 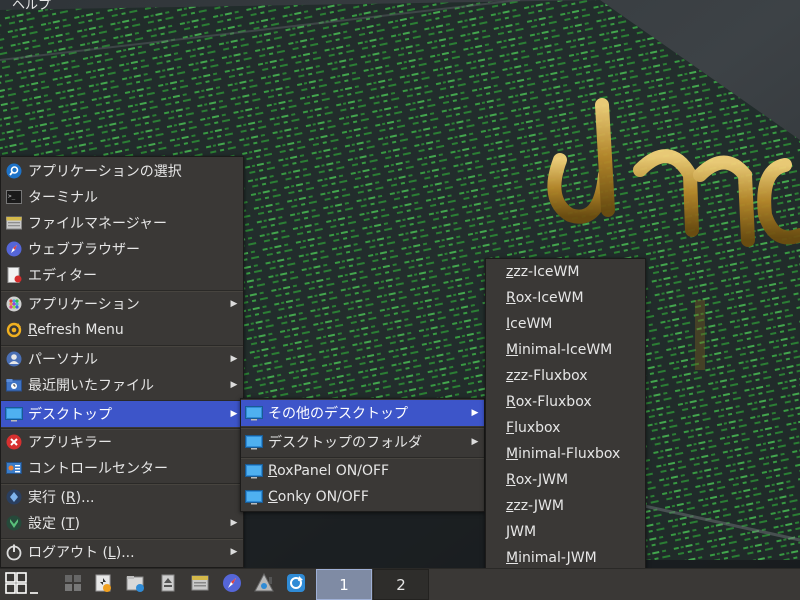 What do you see at coordinates (63, 198) in the screenshot?
I see `menu-item-label: ターミナル` at bounding box center [63, 198].